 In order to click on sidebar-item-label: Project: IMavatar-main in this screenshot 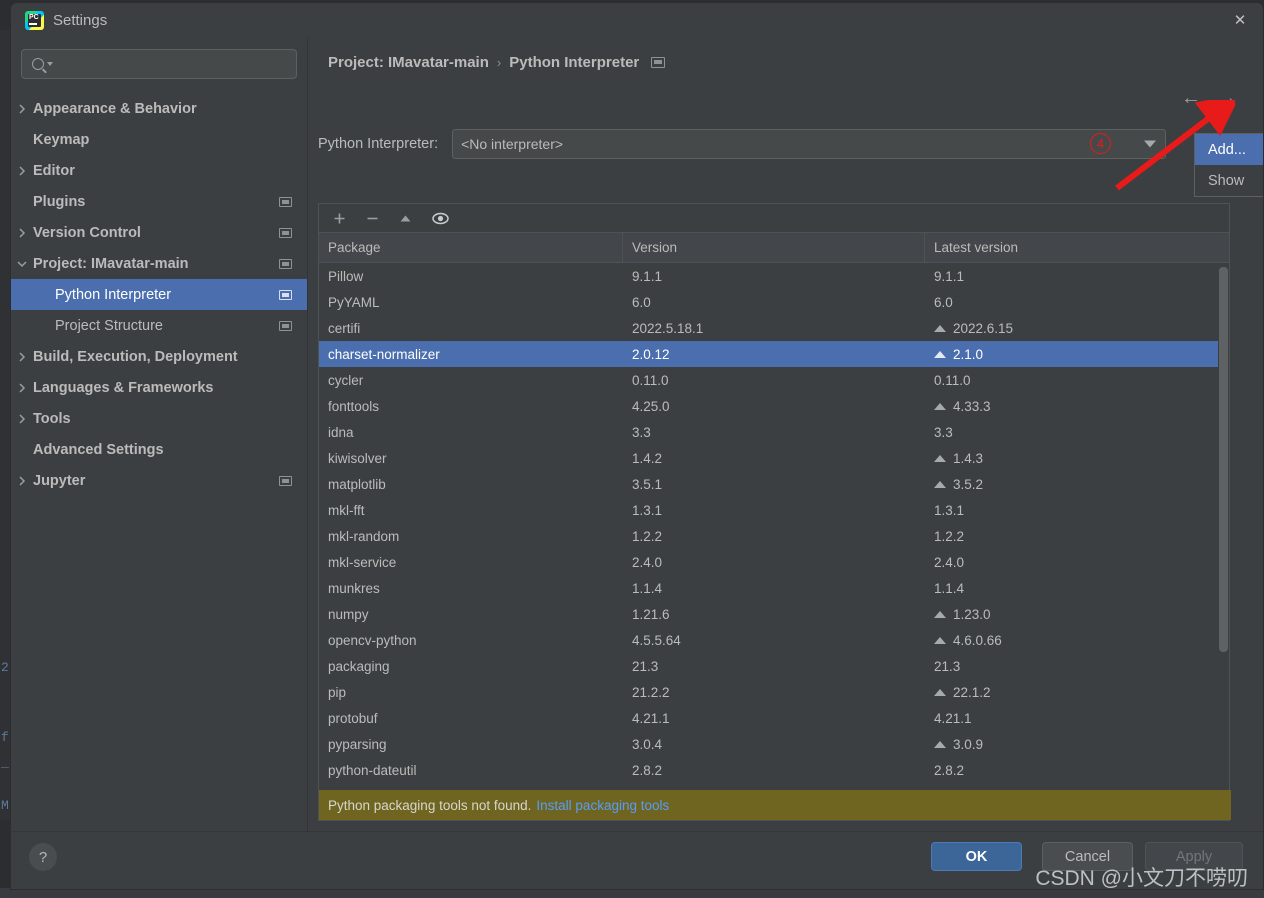, I will do `click(111, 263)`.